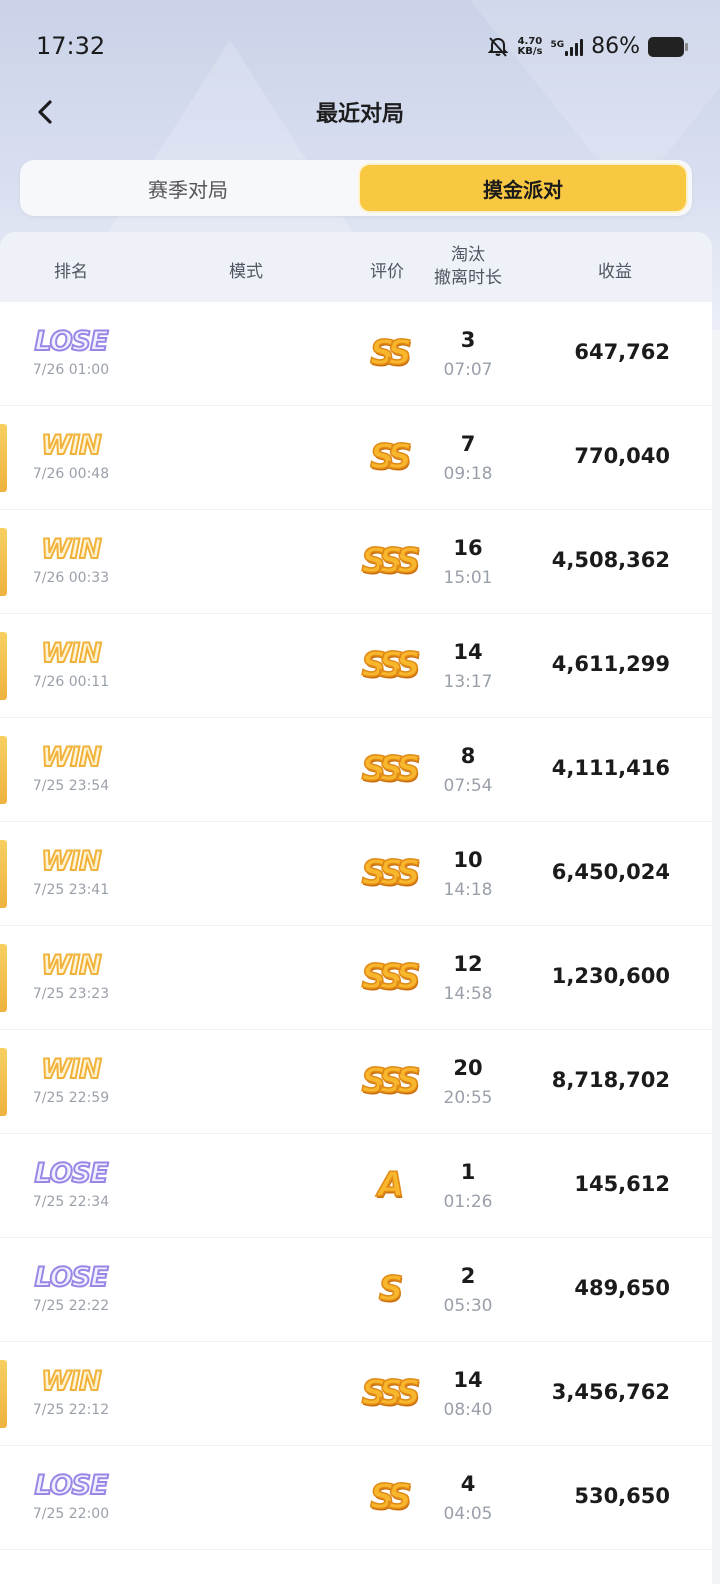  I want to click on match-row: LOSE 7/26 01:00 SS 3 07:07 647,762, so click(356, 354).